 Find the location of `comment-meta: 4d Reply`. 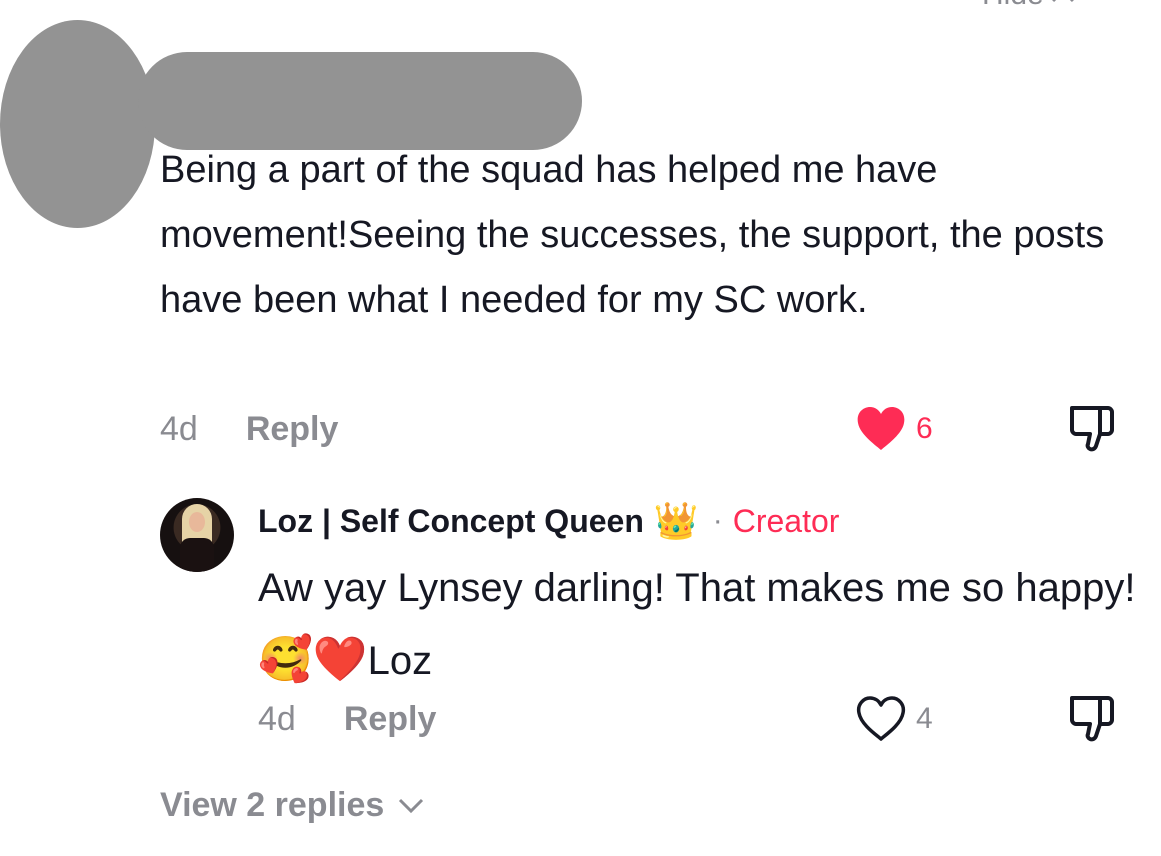

comment-meta: 4d Reply is located at coordinates (249, 429).